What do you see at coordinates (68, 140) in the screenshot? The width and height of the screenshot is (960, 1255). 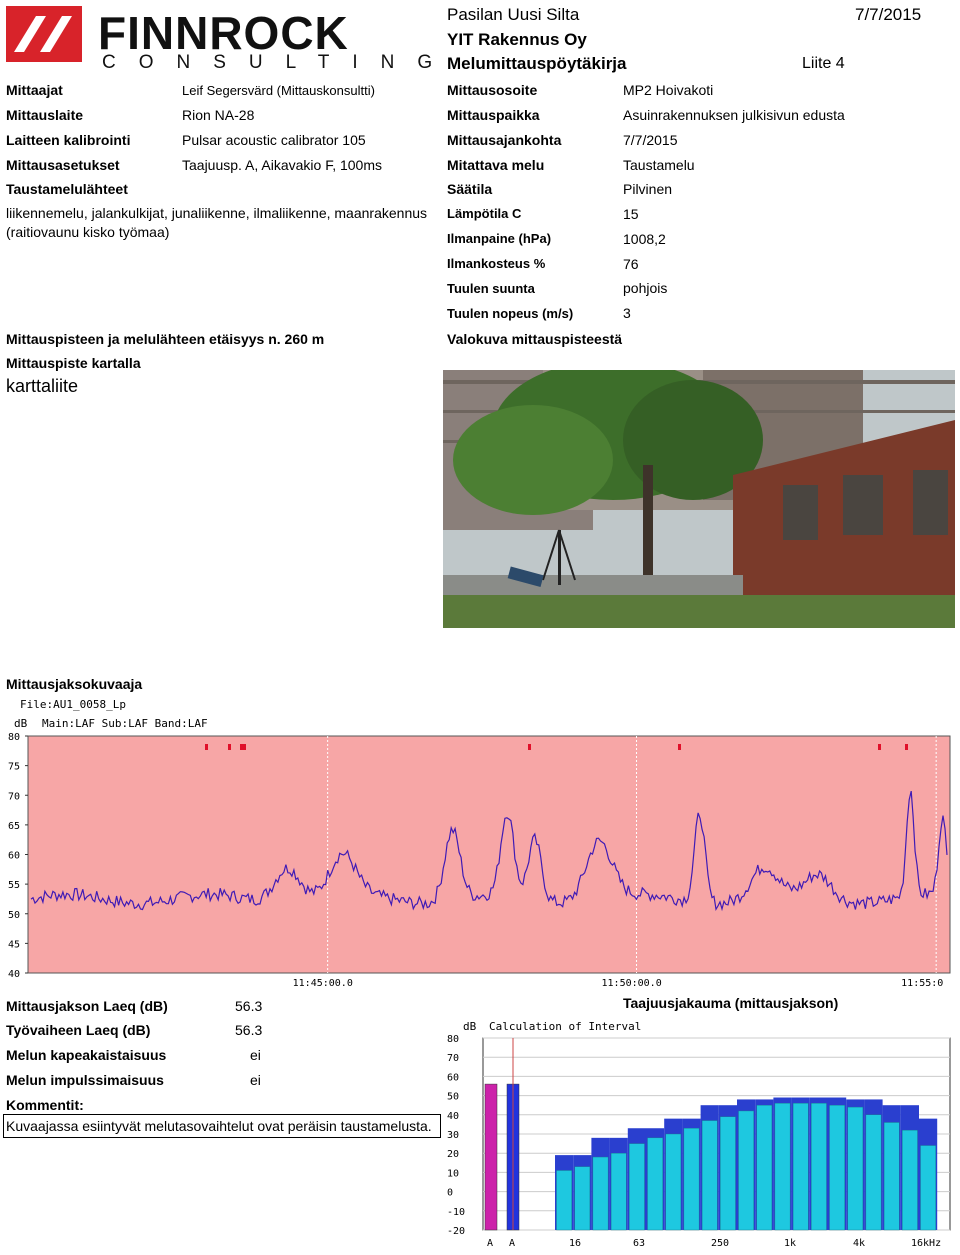 I see `field-label: Laitteen kalibrointi` at bounding box center [68, 140].